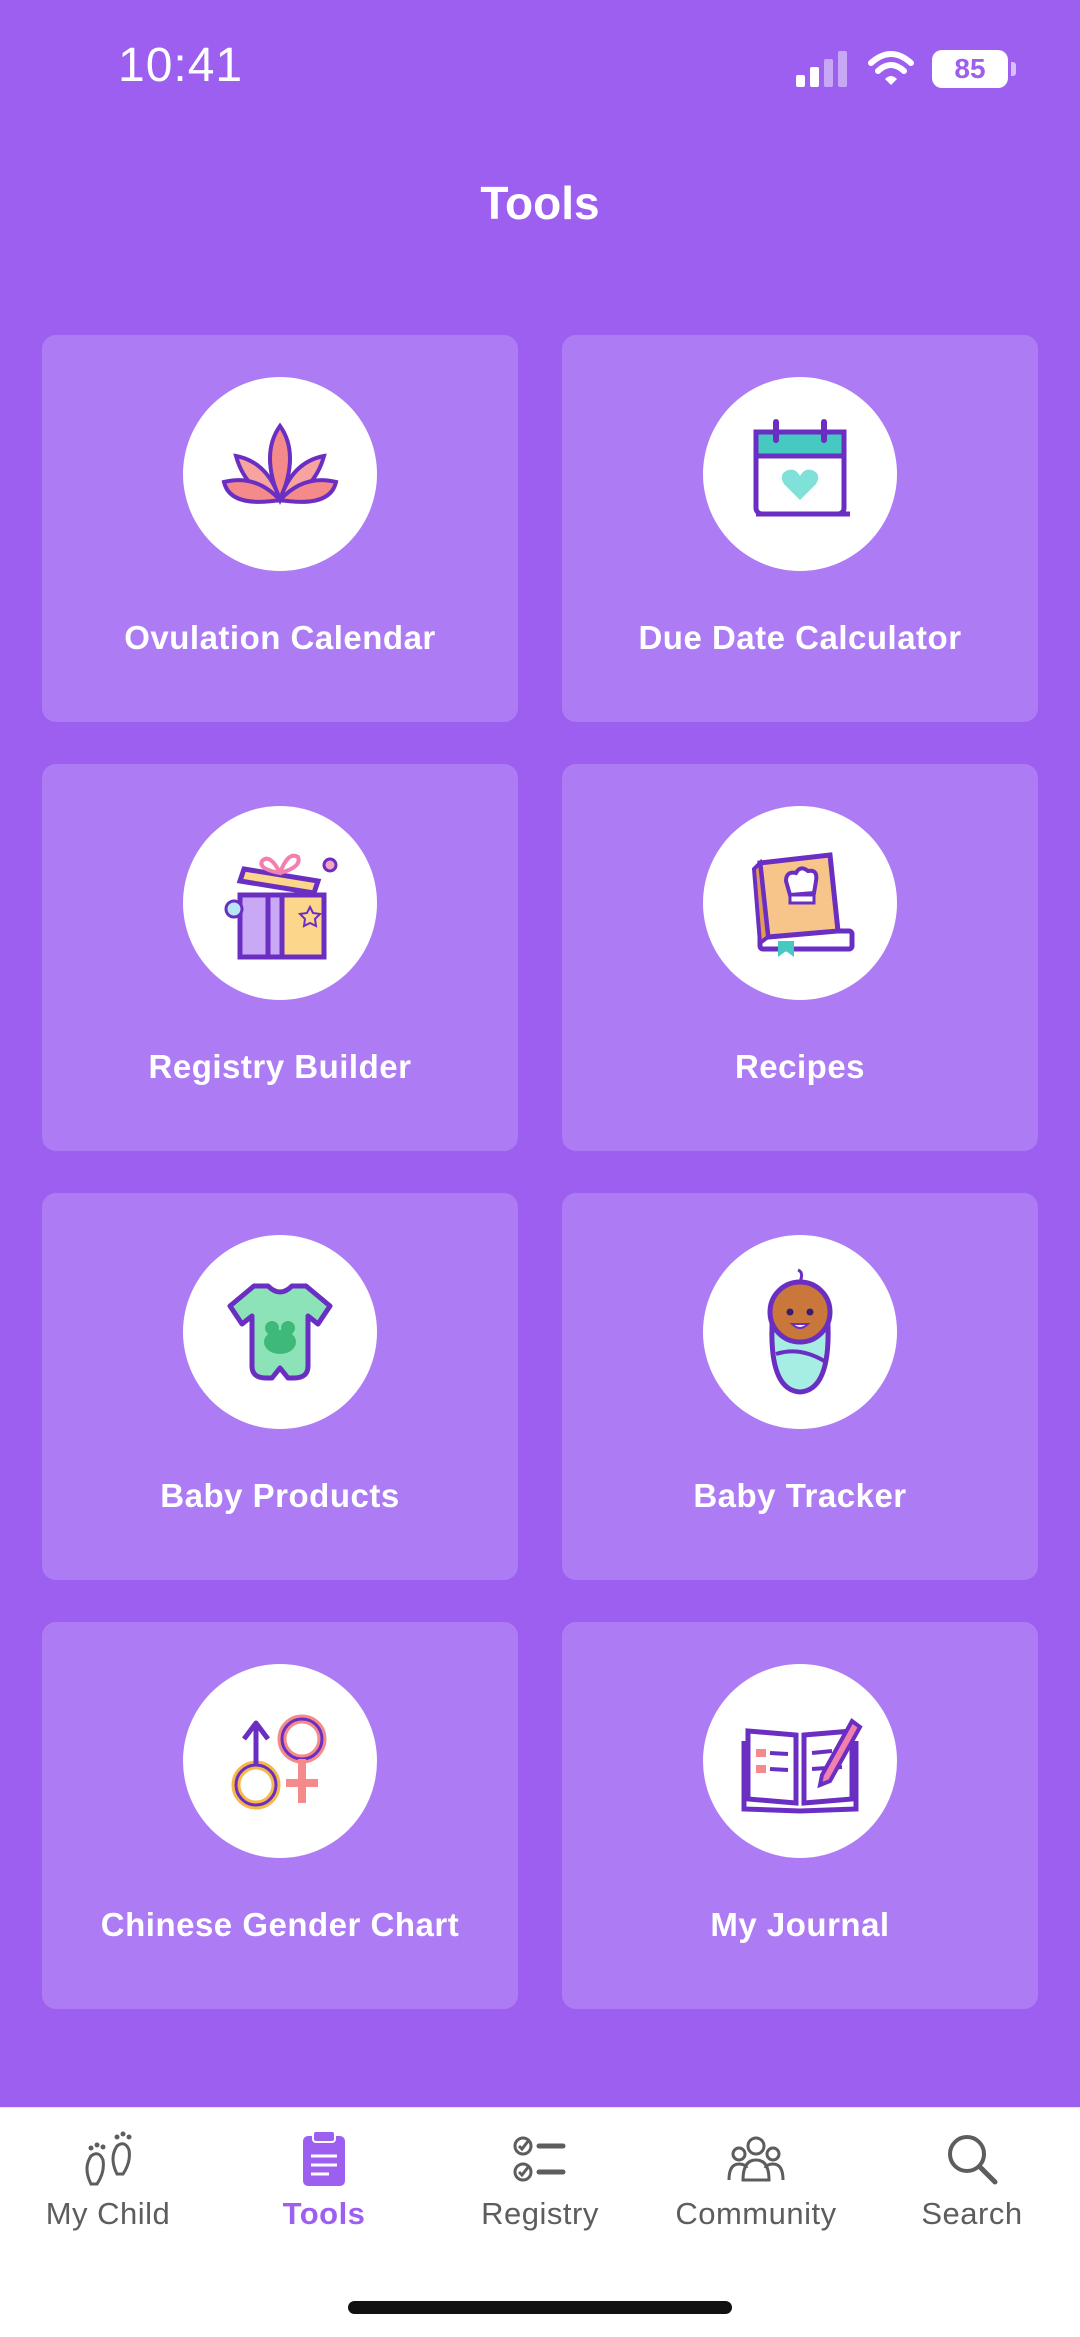 The width and height of the screenshot is (1080, 2337). I want to click on tool-tile-recipes: Recipes, so click(800, 957).